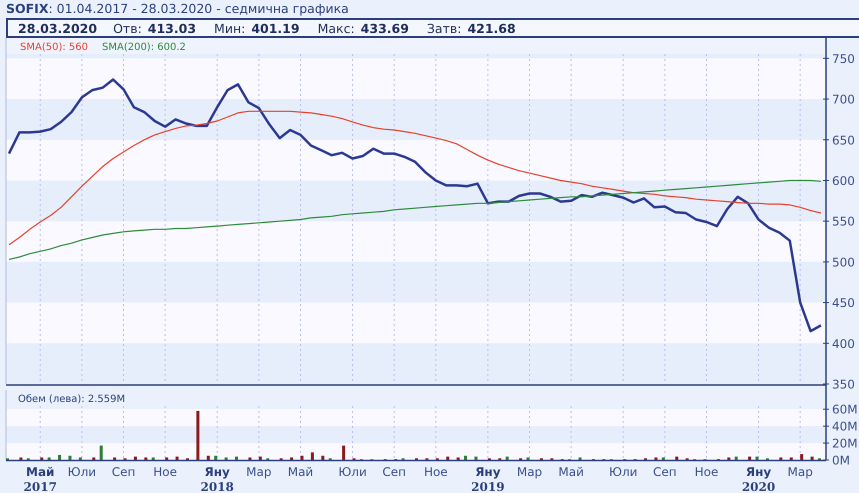 This screenshot has height=493, width=859. What do you see at coordinates (172, 28) in the screenshot?
I see `quote-value: 413.03` at bounding box center [172, 28].